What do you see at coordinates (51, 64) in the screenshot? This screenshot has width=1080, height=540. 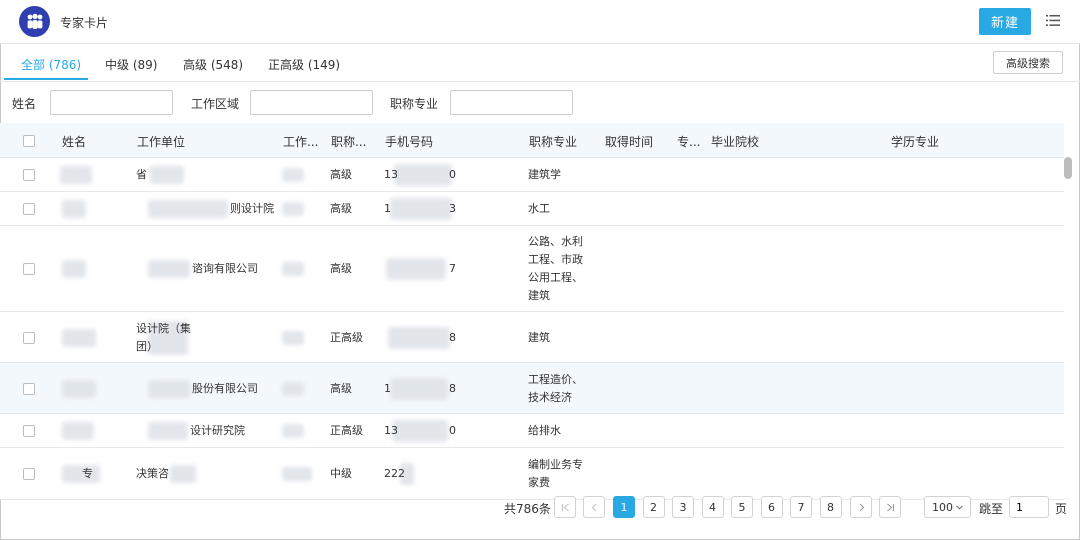 I see `tab-all: 全部 (786)` at bounding box center [51, 64].